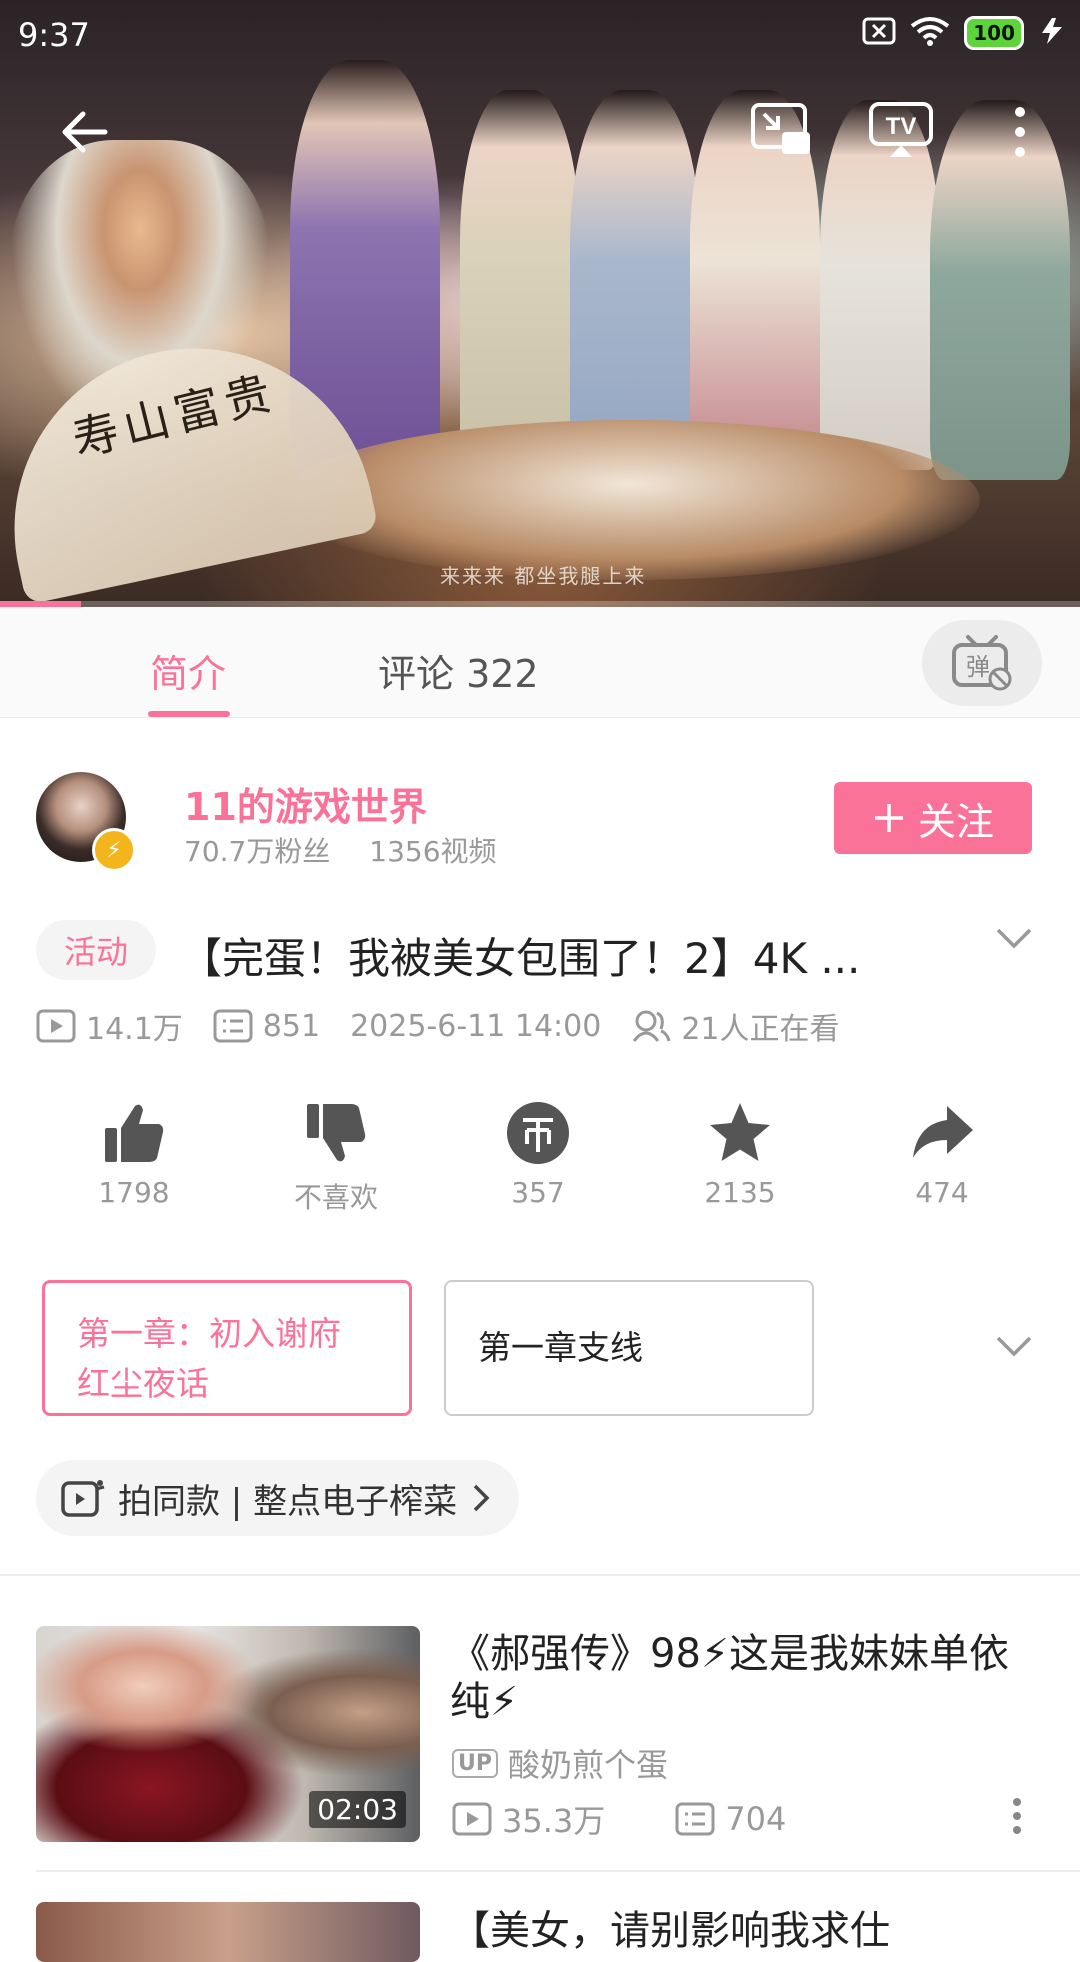 This screenshot has height=1962, width=1080. I want to click on section-divider, so click(540, 1575).